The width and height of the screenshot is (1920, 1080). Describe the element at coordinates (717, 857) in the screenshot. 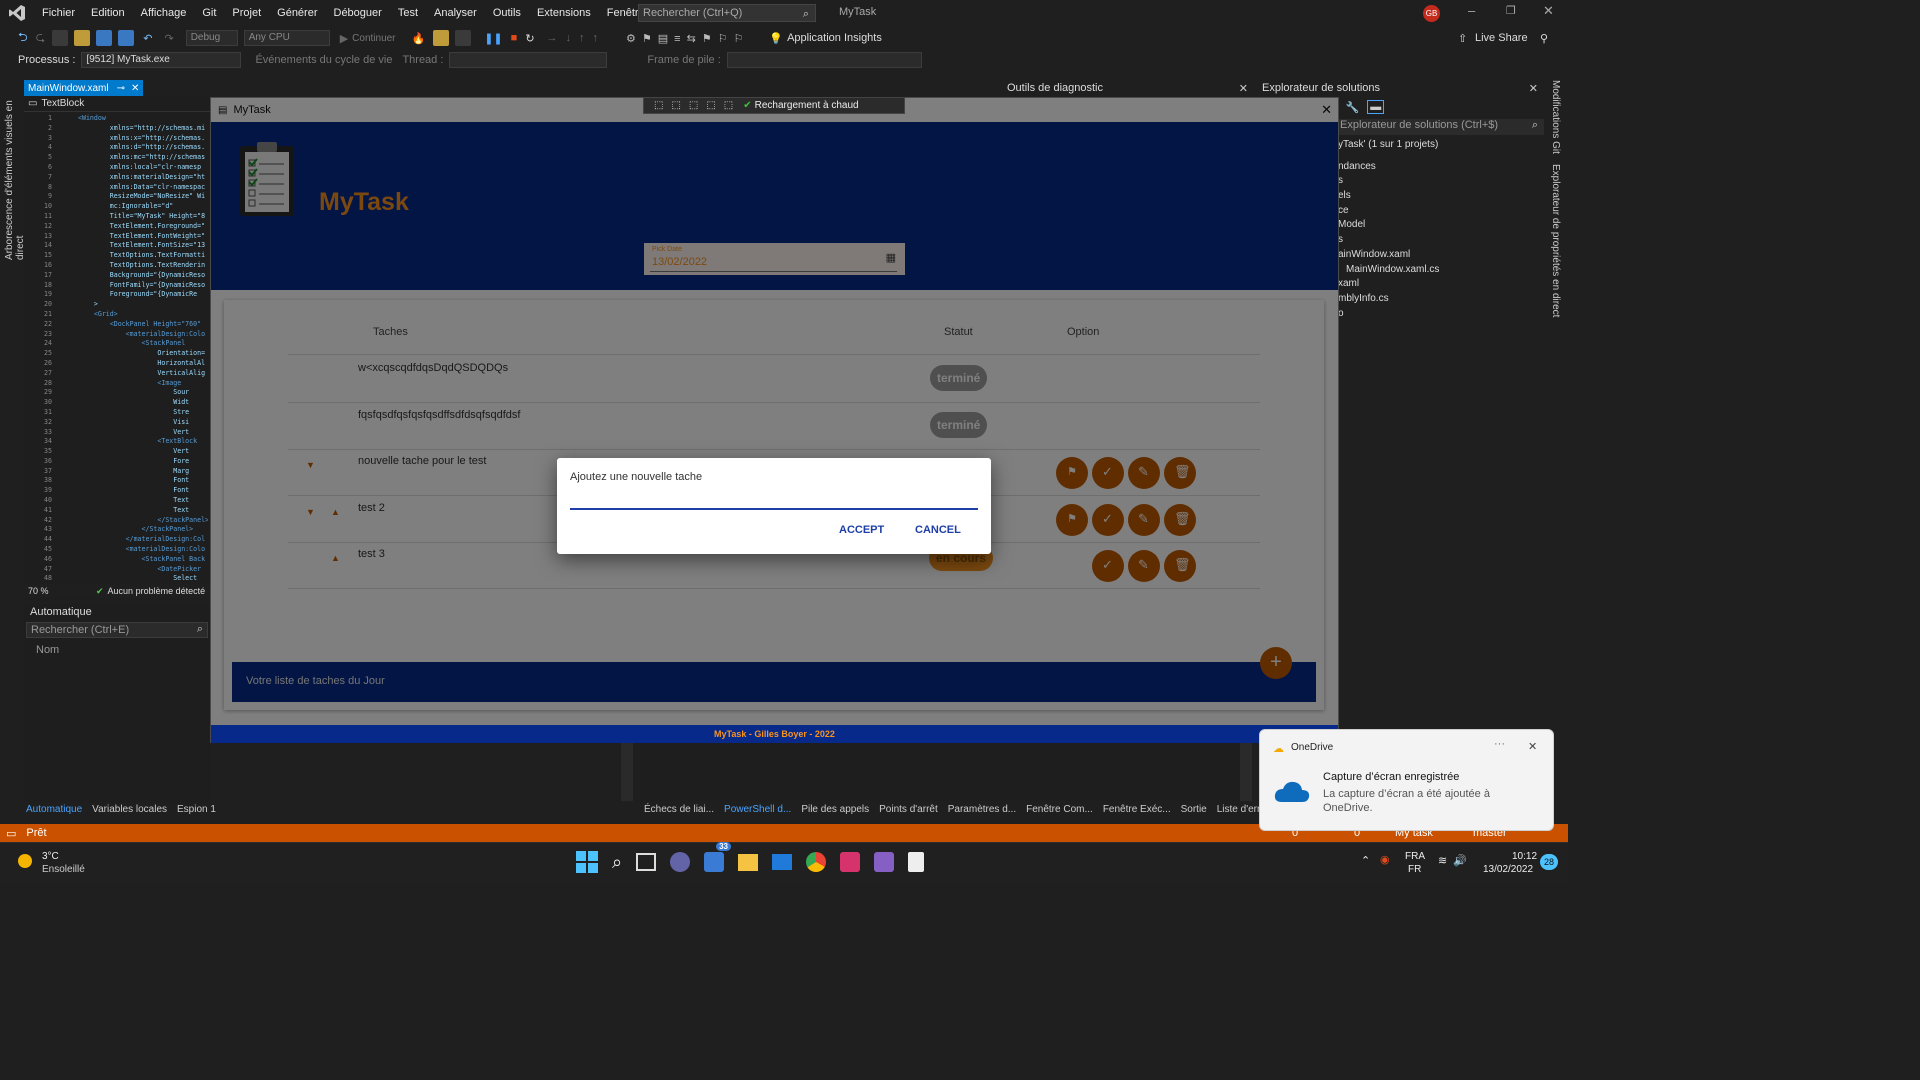

I see `store-icon: 33` at that location.